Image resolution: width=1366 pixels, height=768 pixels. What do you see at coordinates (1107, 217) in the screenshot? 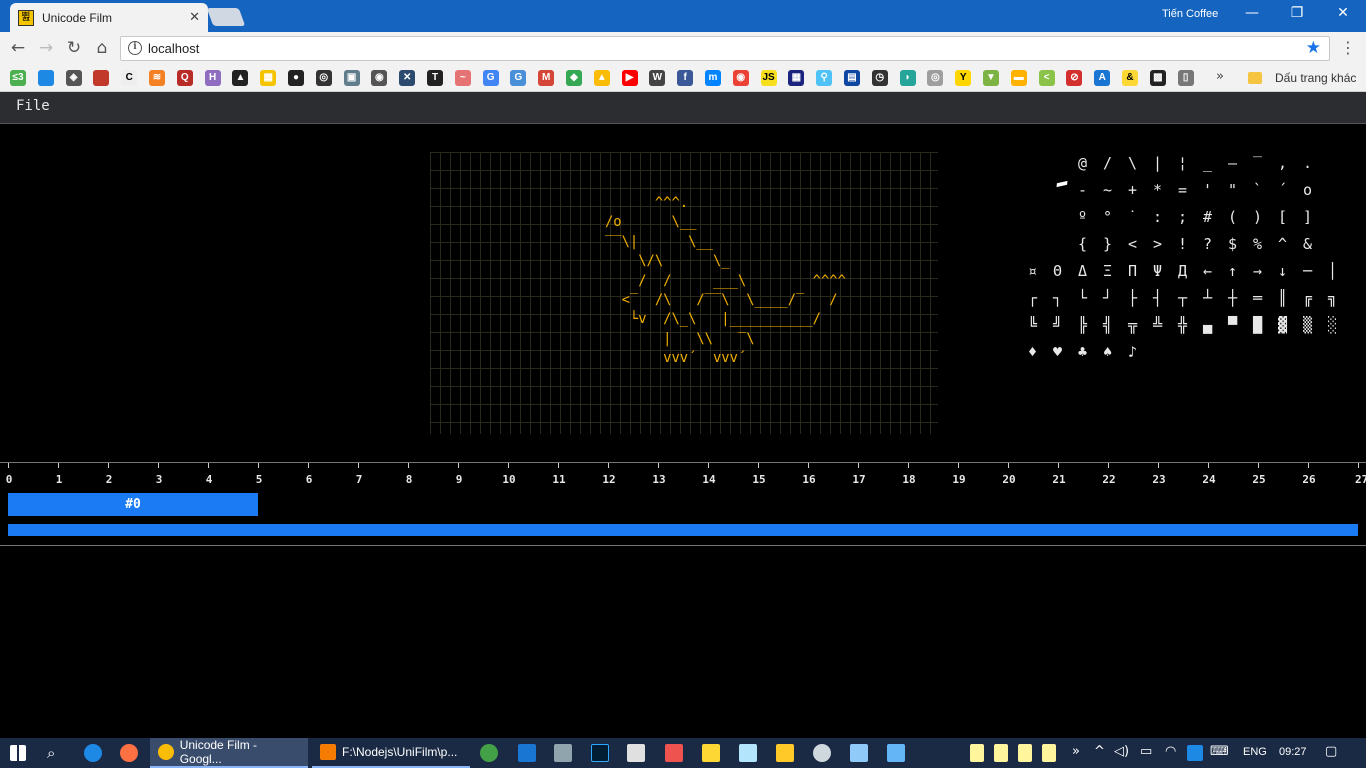
I see `palette-char: °` at bounding box center [1107, 217].